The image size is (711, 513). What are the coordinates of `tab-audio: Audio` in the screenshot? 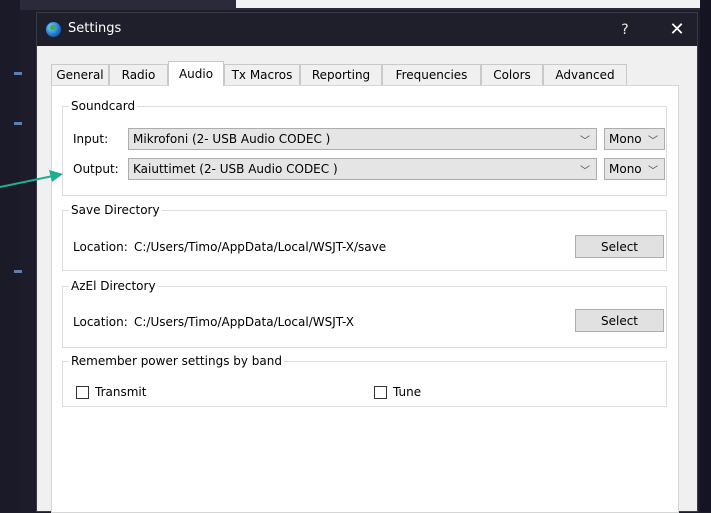 It's located at (196, 73).